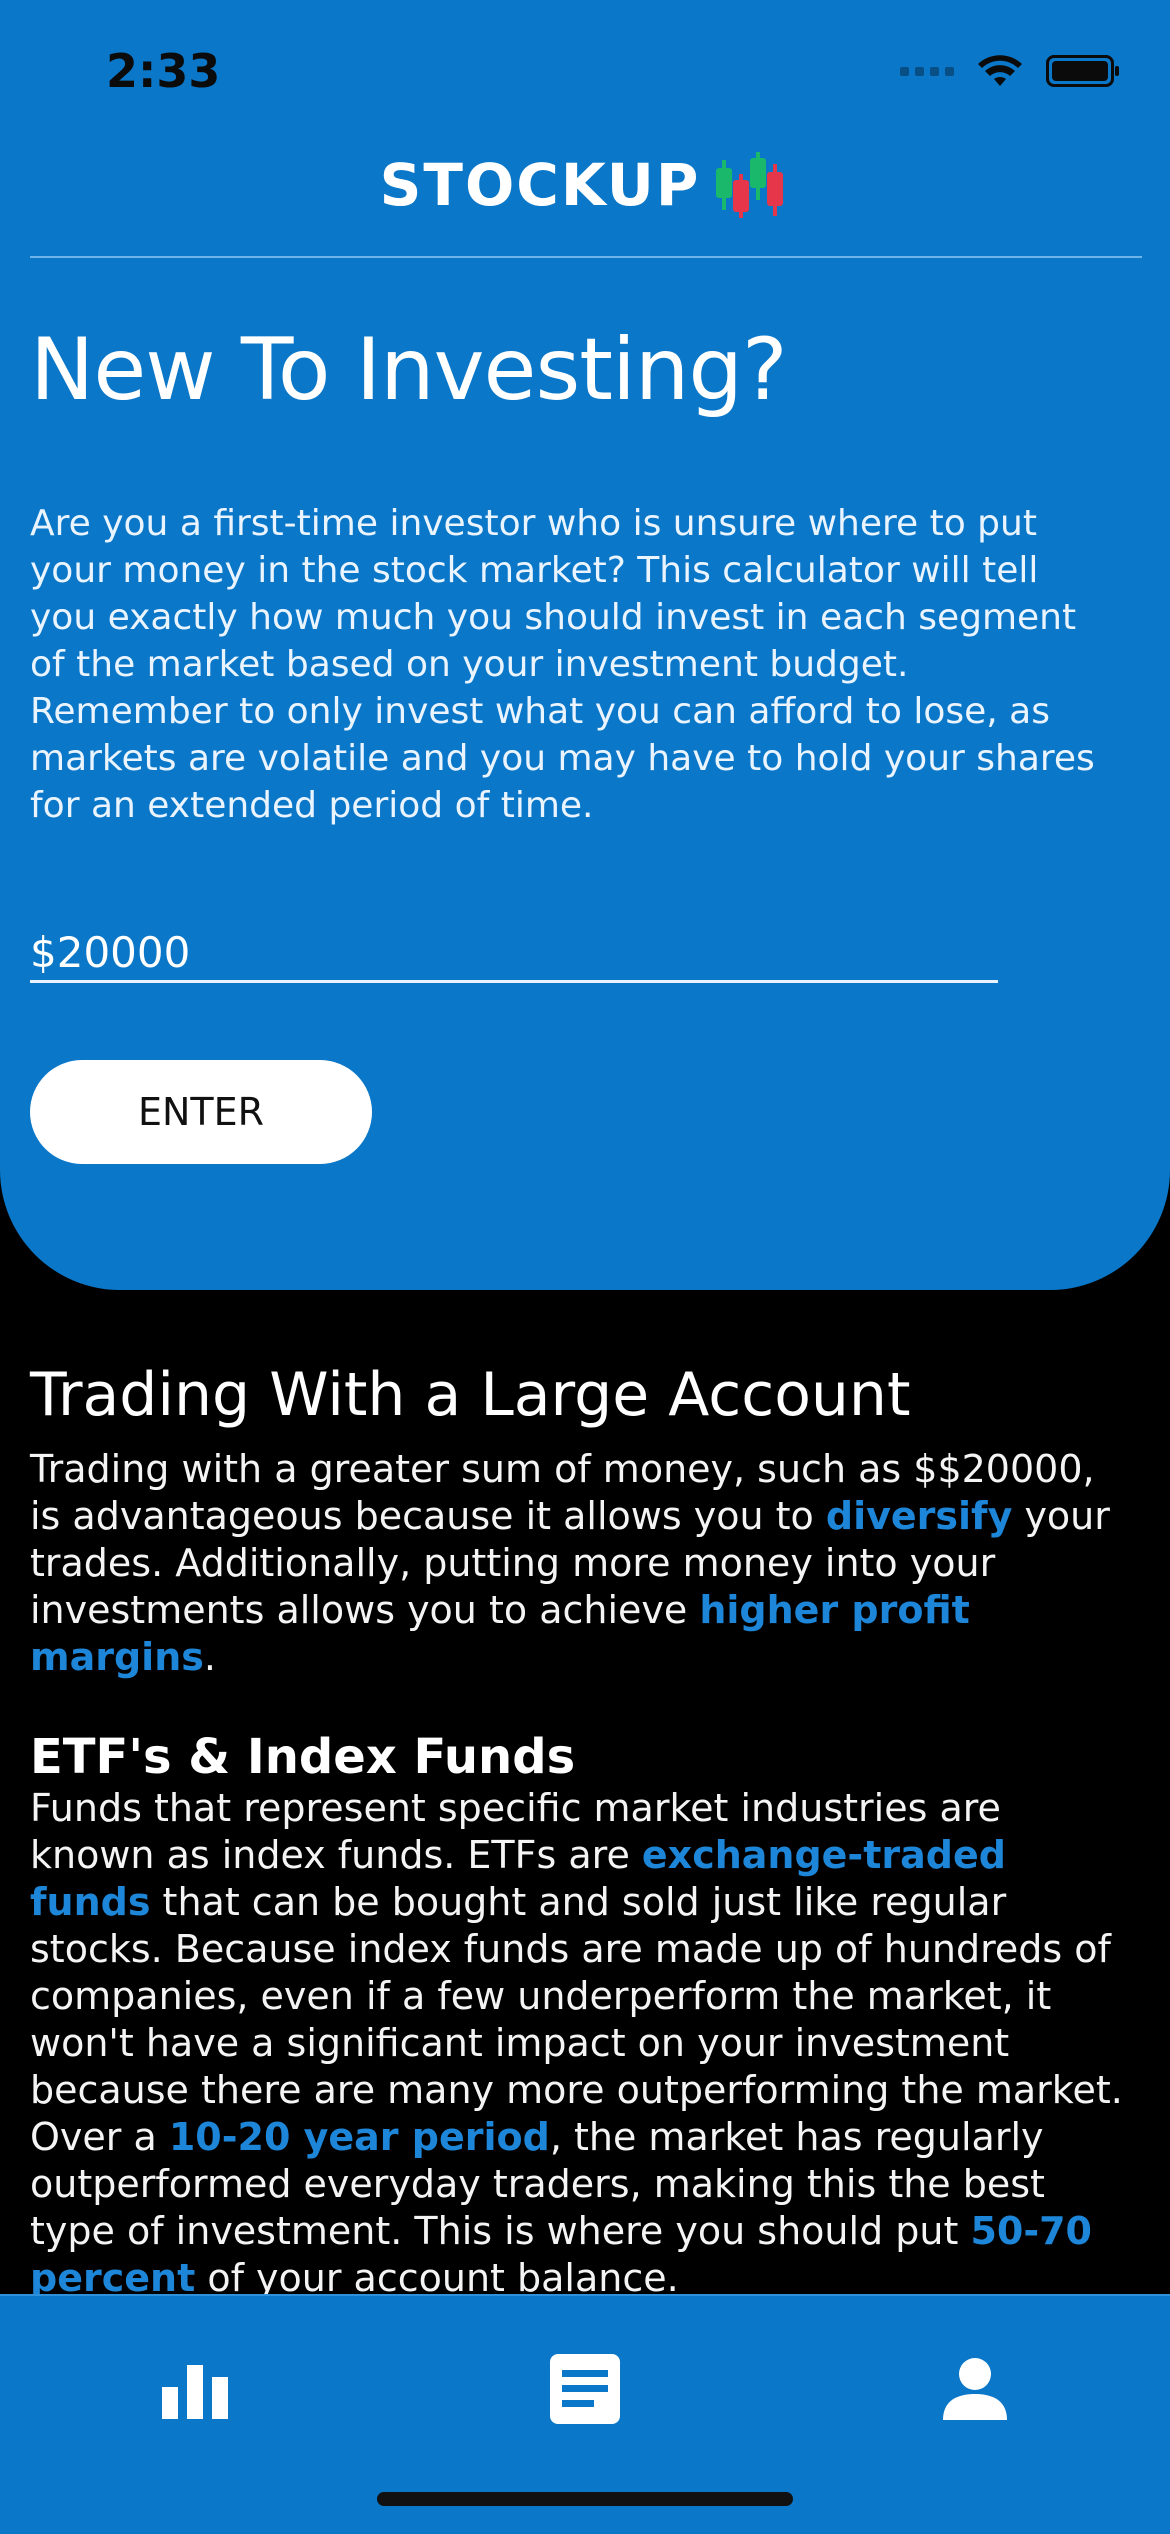 The height and width of the screenshot is (2534, 1170). Describe the element at coordinates (1000, 70) in the screenshot. I see `wifi-icon` at that location.